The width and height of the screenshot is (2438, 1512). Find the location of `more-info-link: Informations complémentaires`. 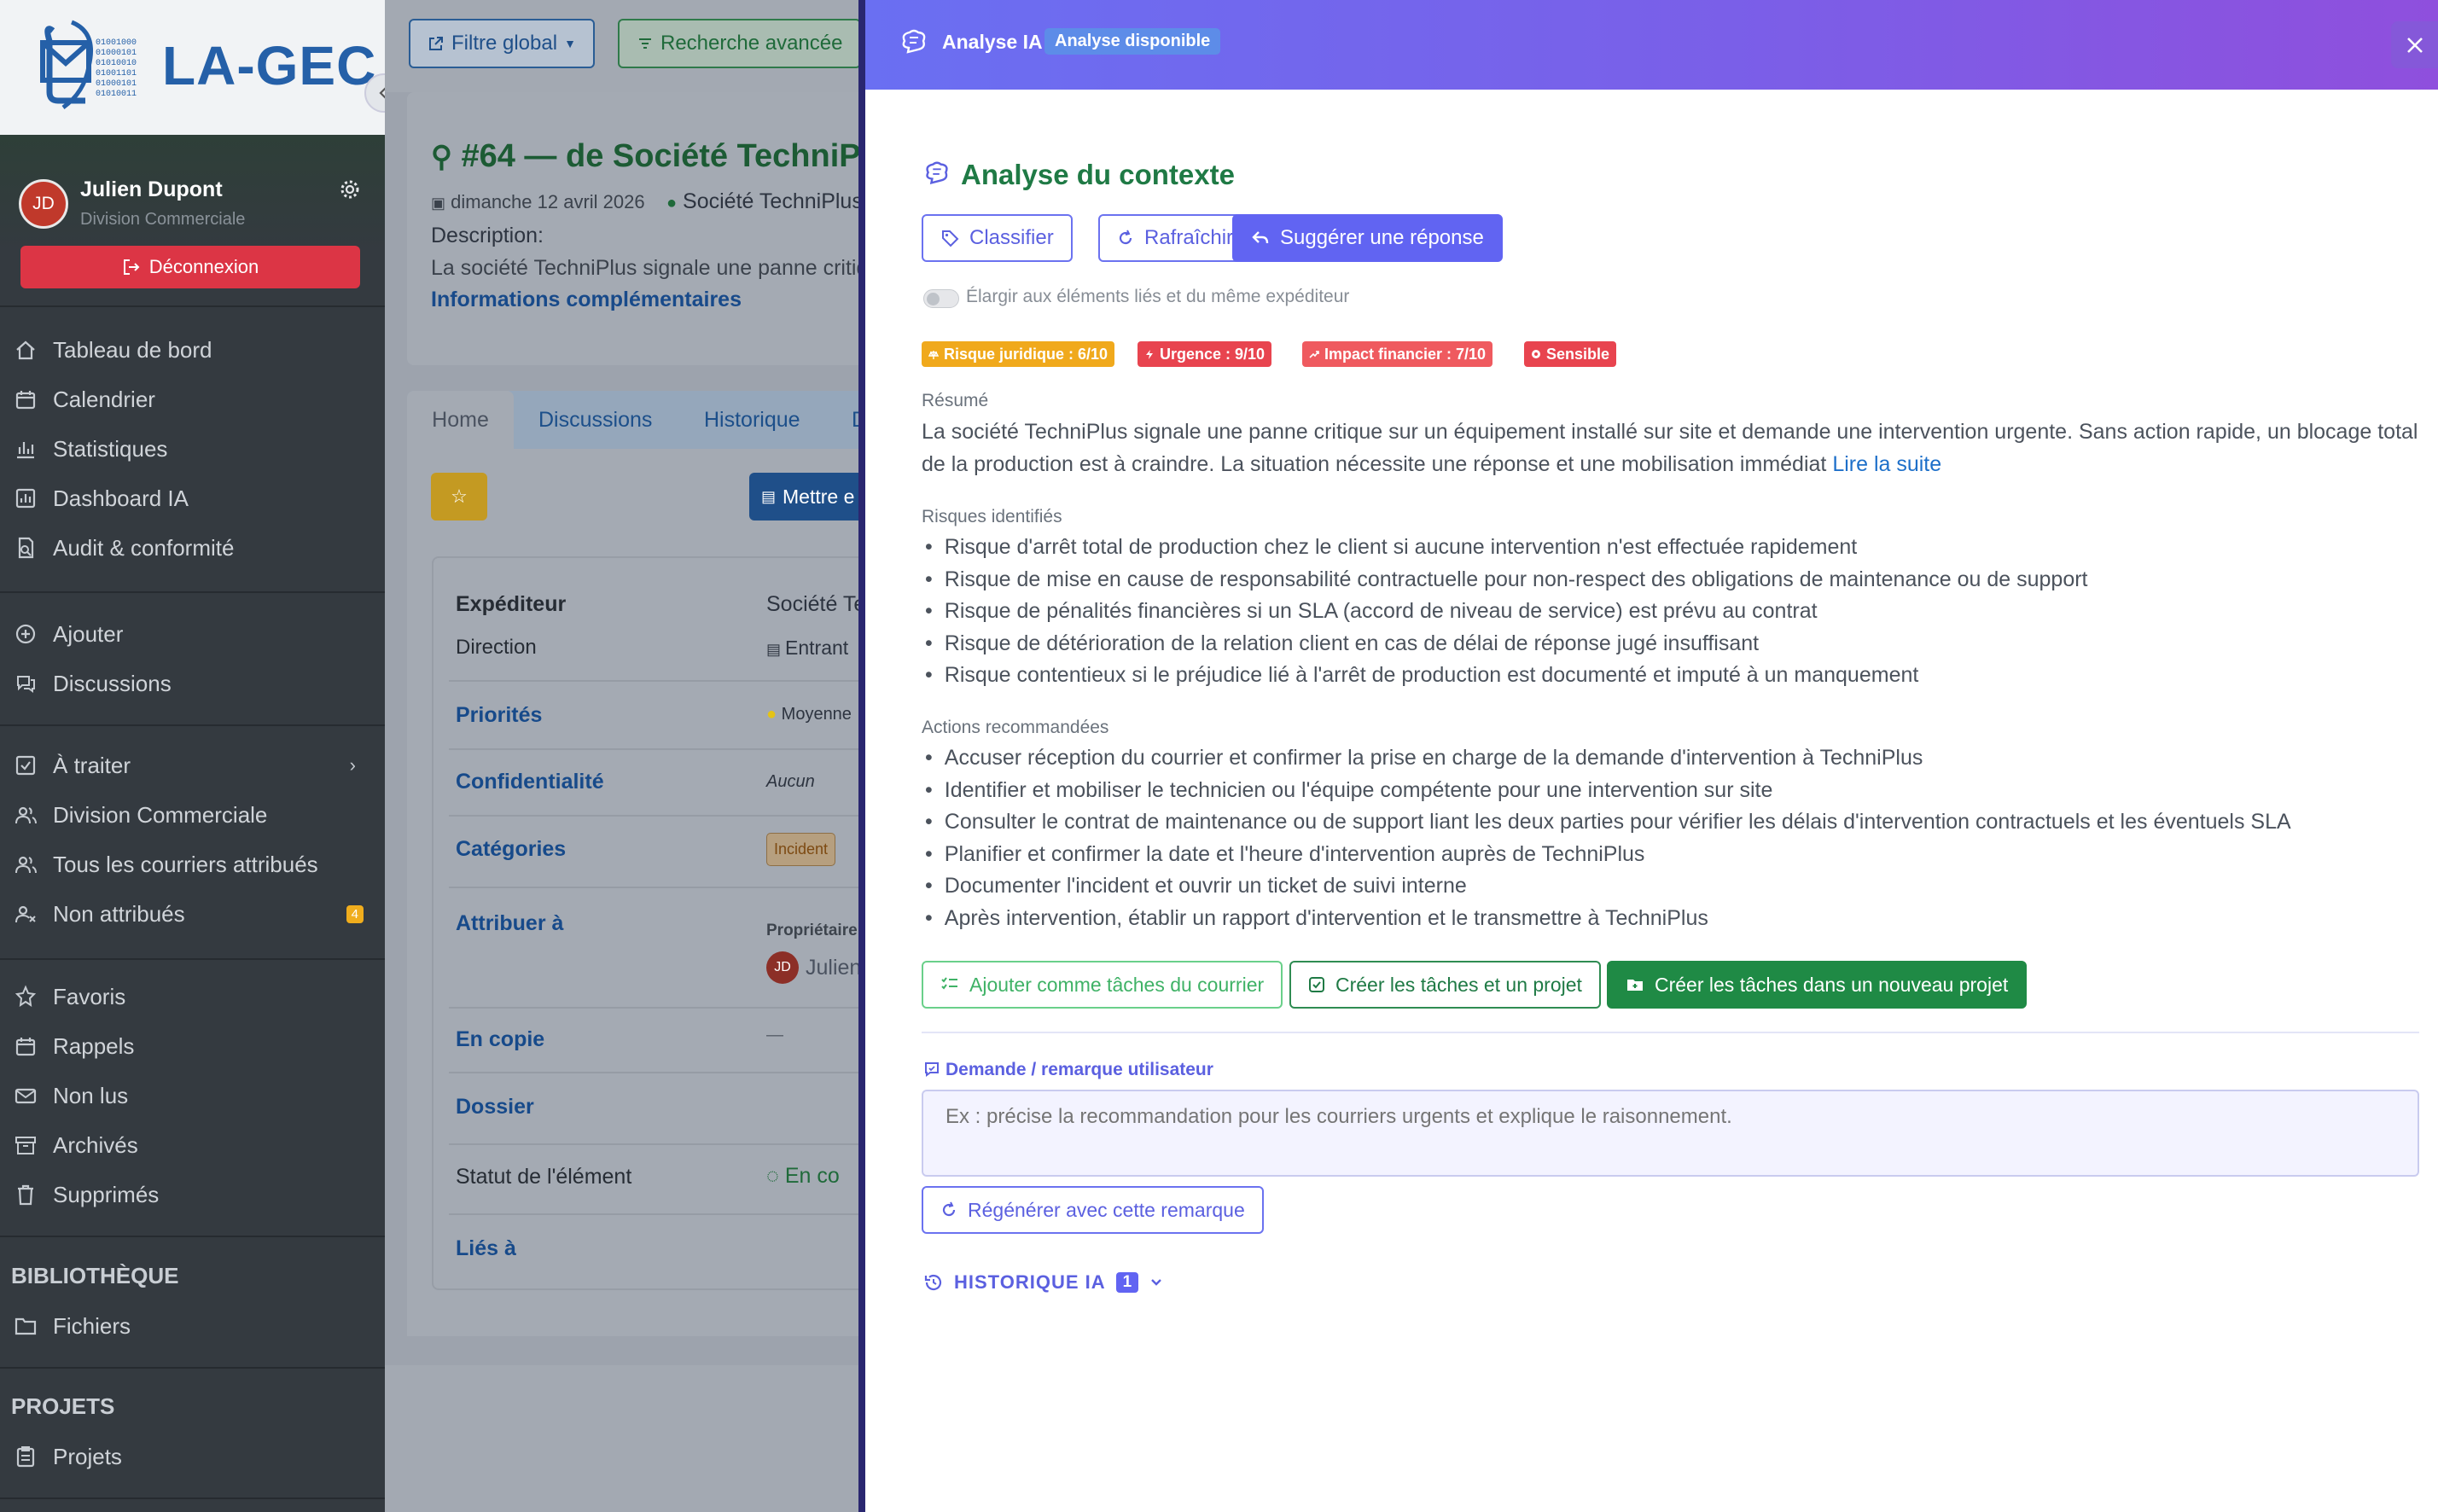

more-info-link: Informations complémentaires is located at coordinates (587, 300).